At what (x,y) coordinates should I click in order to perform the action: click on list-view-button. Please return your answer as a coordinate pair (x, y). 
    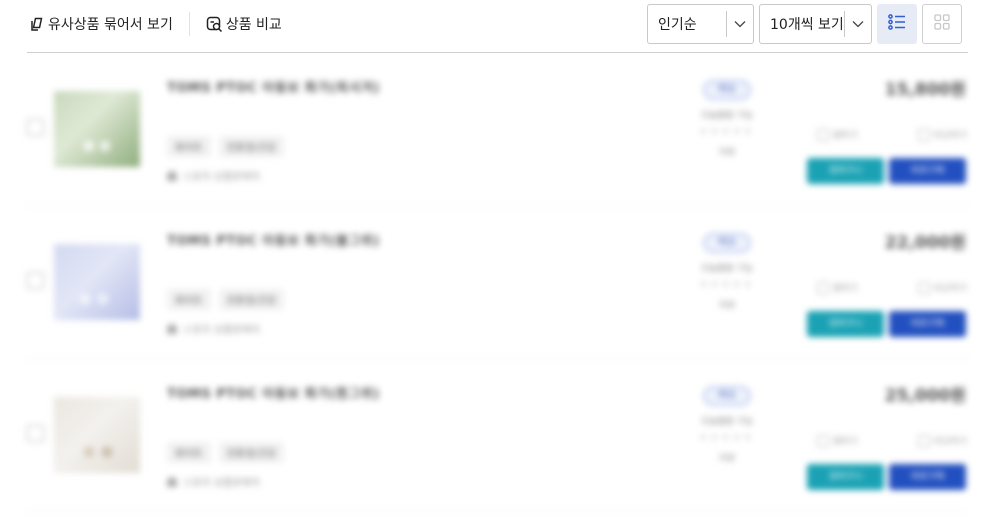
    Looking at the image, I should click on (897, 24).